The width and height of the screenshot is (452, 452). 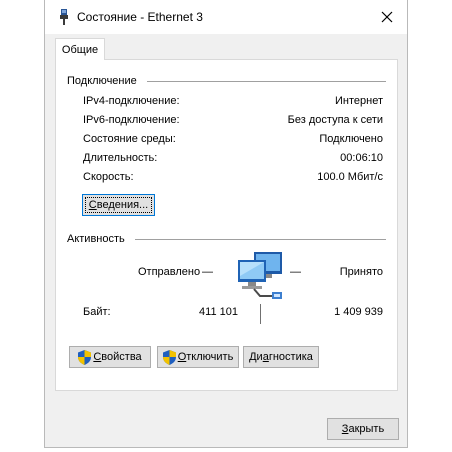 What do you see at coordinates (260, 314) in the screenshot?
I see `bytes-separator` at bounding box center [260, 314].